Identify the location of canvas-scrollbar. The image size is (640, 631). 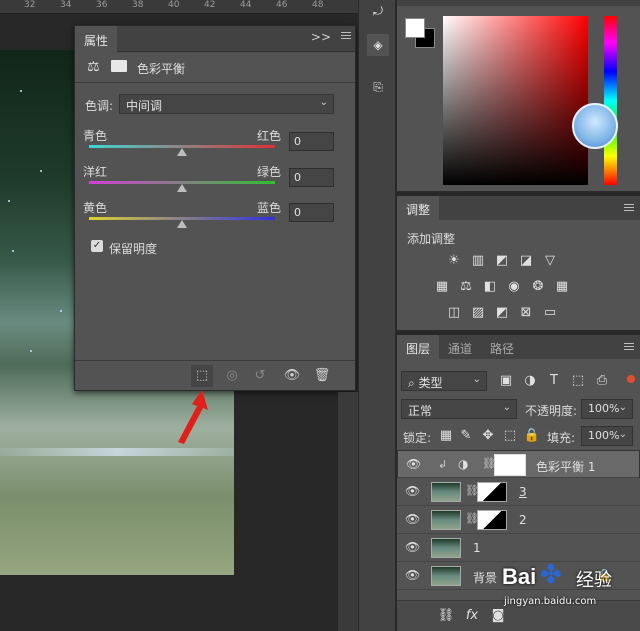
(348, 511).